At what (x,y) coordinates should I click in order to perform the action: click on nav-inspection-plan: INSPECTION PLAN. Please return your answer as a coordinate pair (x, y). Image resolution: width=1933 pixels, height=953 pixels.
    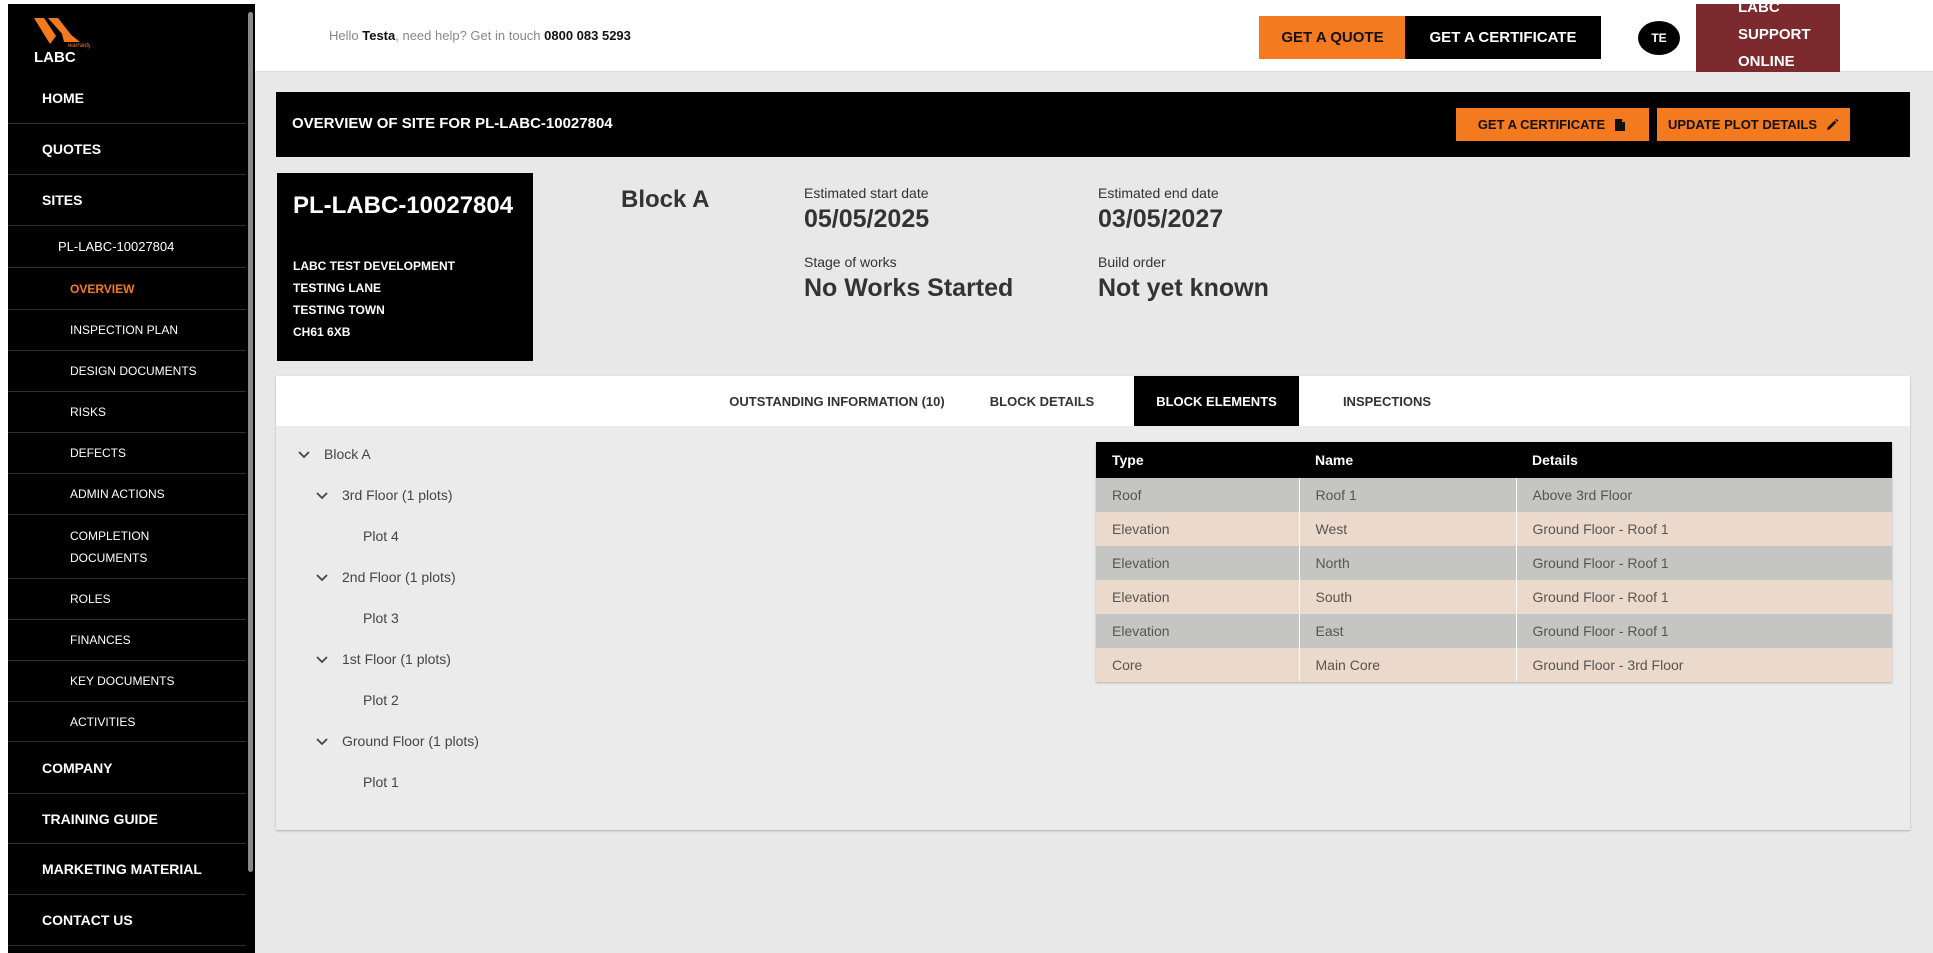
    Looking at the image, I should click on (127, 330).